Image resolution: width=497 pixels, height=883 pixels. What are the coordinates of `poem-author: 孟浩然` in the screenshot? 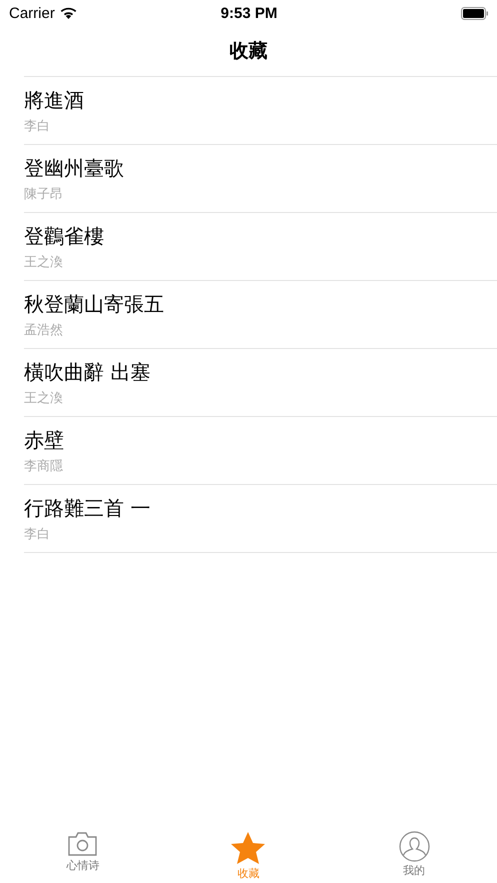 It's located at (43, 330).